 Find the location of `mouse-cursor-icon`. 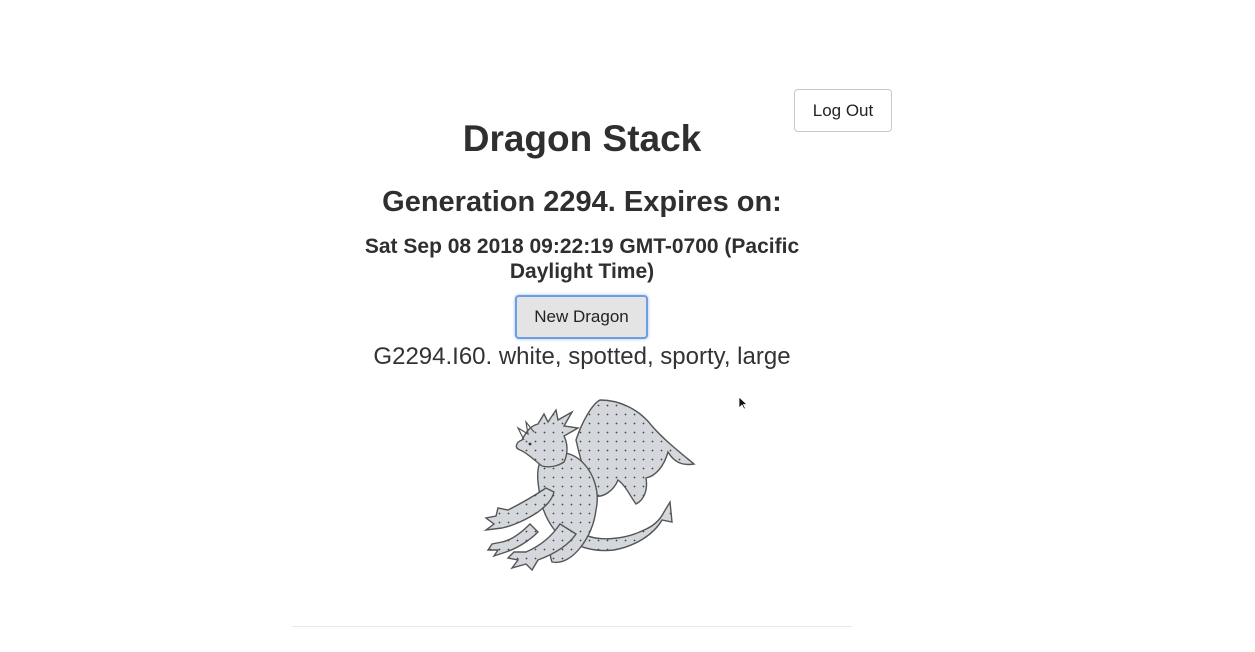

mouse-cursor-icon is located at coordinates (743, 403).